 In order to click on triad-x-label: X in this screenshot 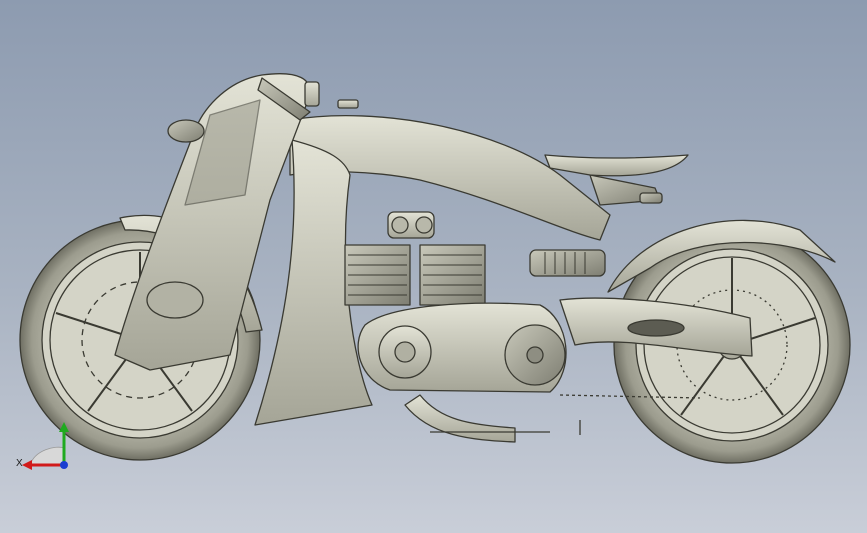, I will do `click(19, 463)`.